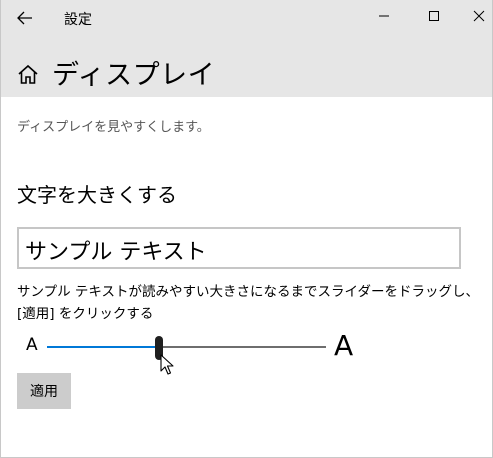  I want to click on app-title: 設定, so click(78, 20).